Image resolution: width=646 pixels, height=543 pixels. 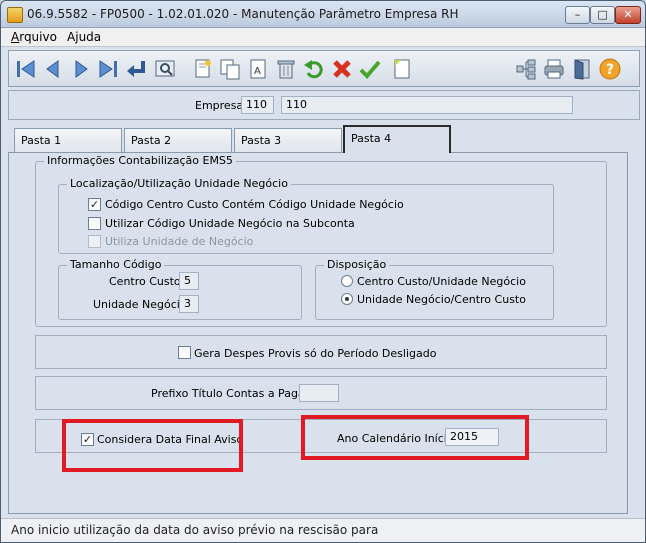 What do you see at coordinates (116, 264) in the screenshot?
I see `tamanho-codigo-title: Tamanho Código` at bounding box center [116, 264].